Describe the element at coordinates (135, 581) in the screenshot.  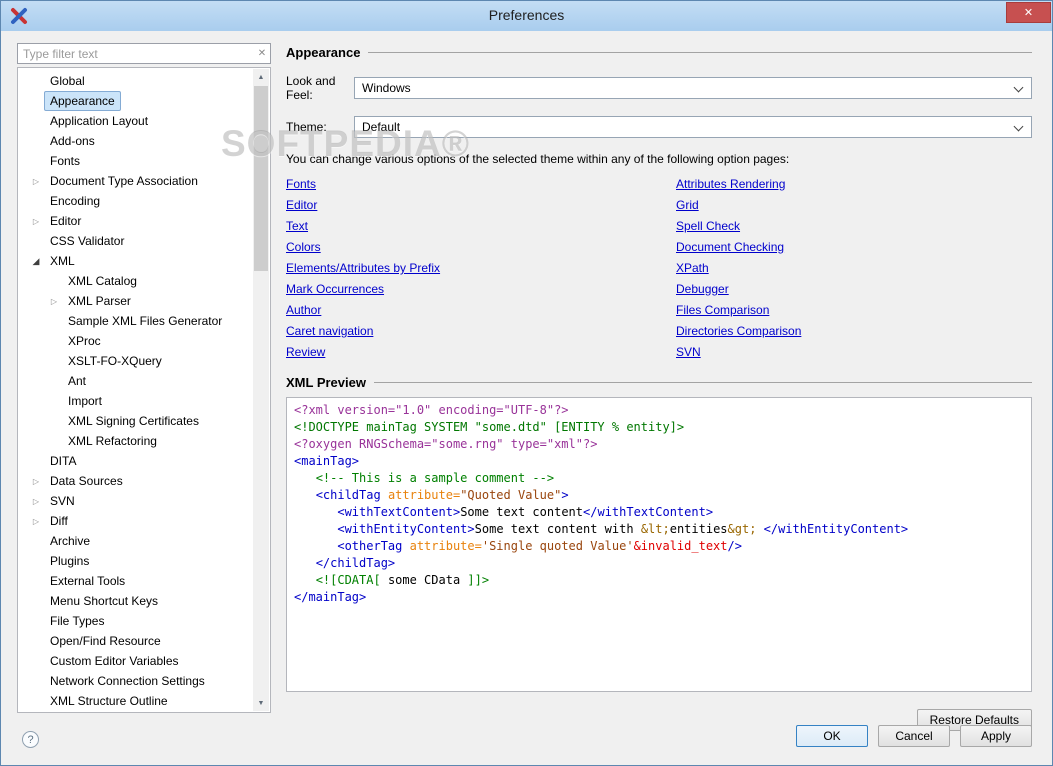
I see `tree-item-external-tools: External Tools` at that location.